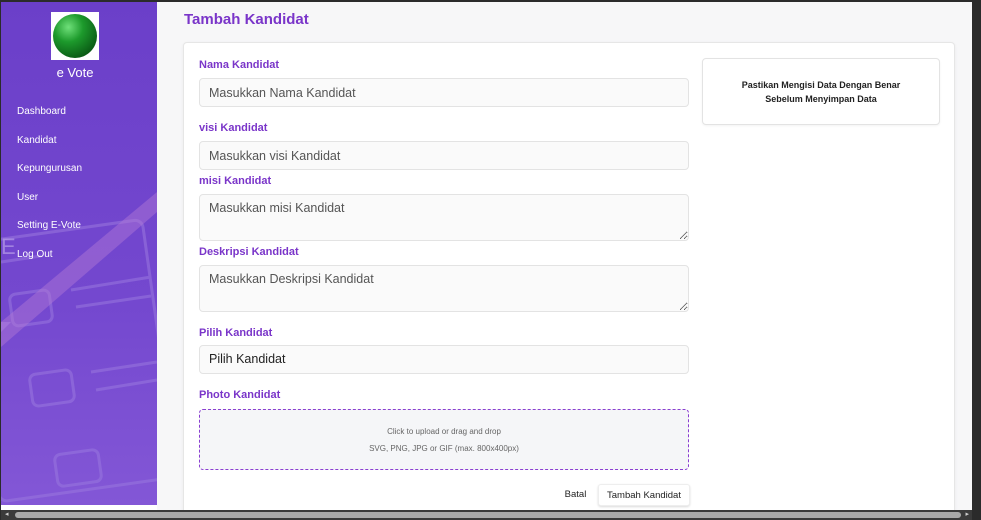  I want to click on dropzone-instruction: Click to upload or drag and drop, so click(444, 431).